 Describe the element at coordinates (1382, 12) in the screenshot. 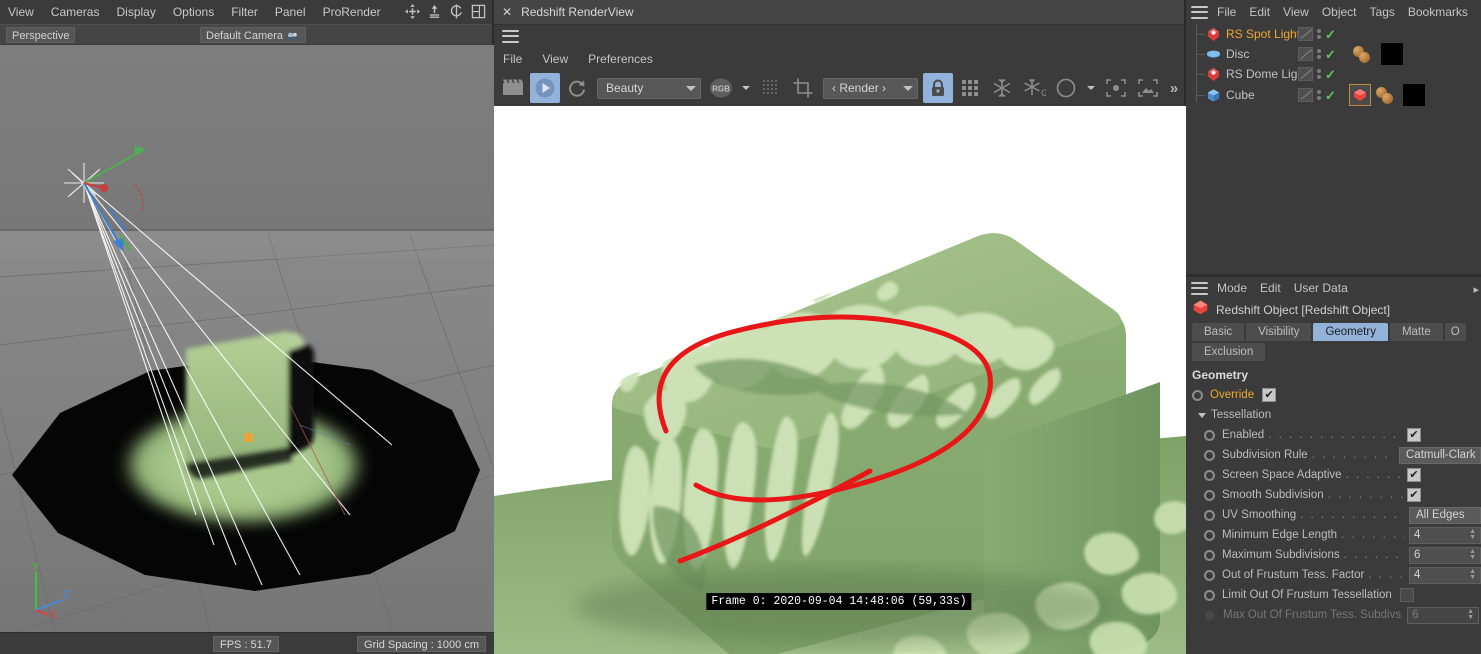

I see `om-menu-tags: Tags` at that location.